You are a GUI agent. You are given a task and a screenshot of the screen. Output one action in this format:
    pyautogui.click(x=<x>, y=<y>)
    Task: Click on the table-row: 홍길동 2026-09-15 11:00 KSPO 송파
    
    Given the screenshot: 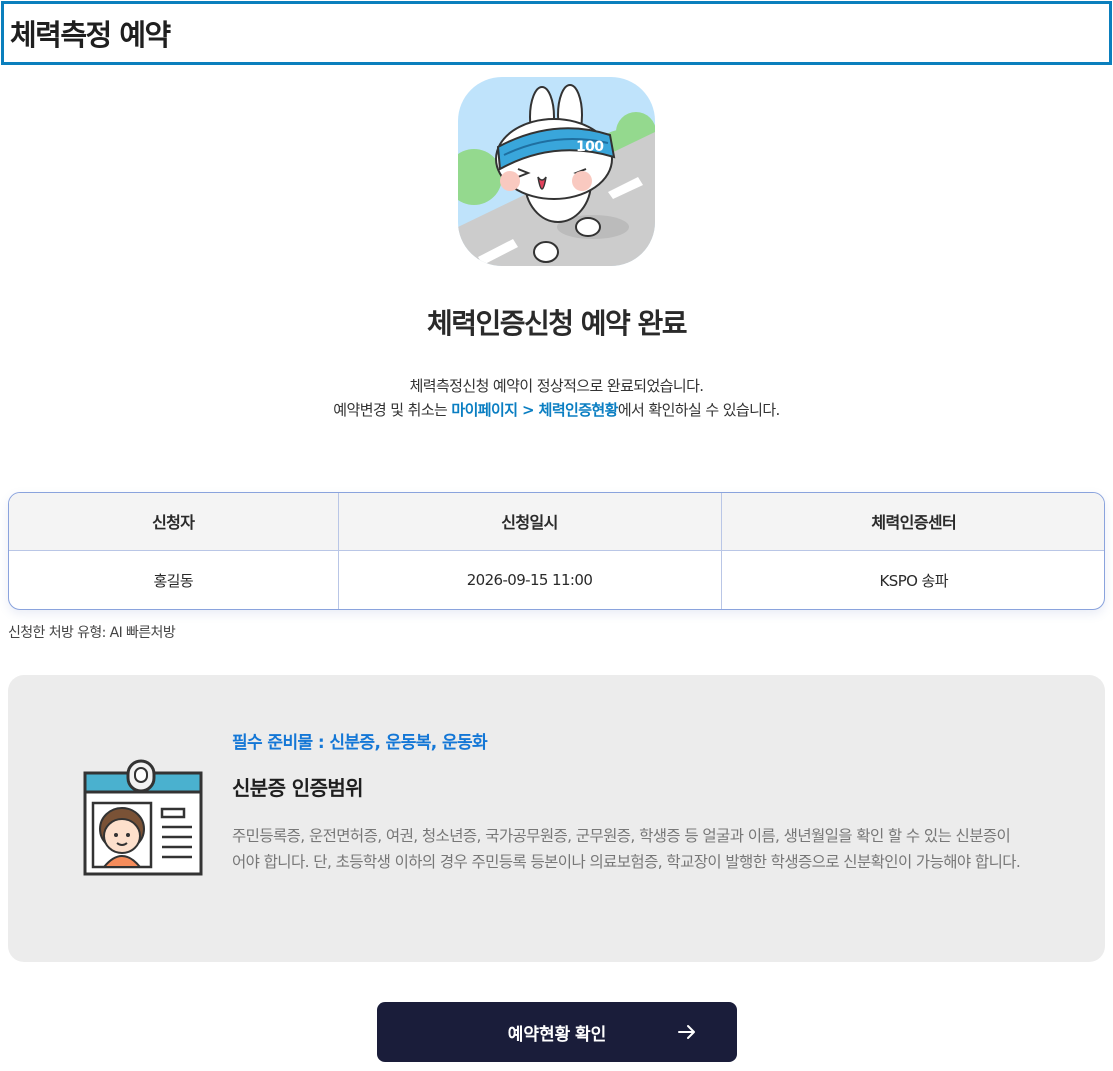 What is the action you would take?
    pyautogui.click(x=556, y=579)
    